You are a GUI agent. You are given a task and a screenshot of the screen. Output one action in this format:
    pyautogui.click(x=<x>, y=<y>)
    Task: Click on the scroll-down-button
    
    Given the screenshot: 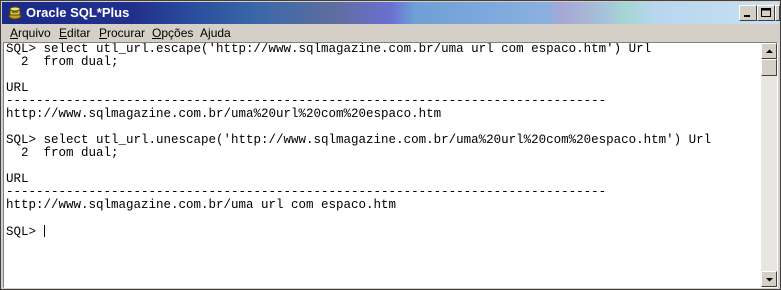 What is the action you would take?
    pyautogui.click(x=769, y=279)
    